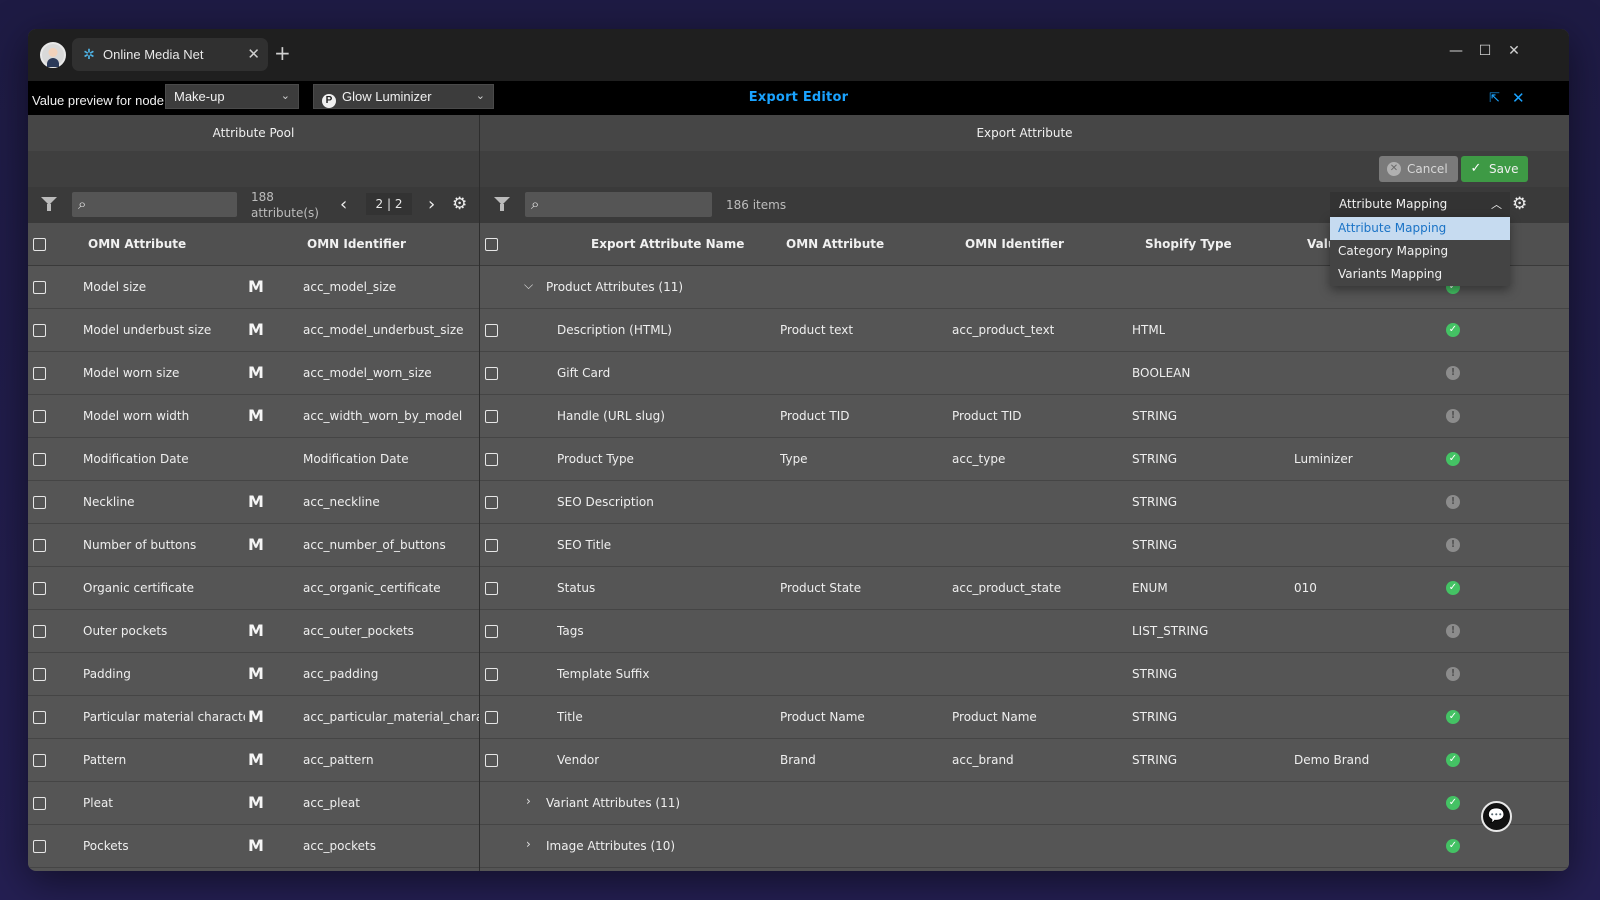 Image resolution: width=1600 pixels, height=900 pixels. What do you see at coordinates (1024, 674) in the screenshot?
I see `table-row: Template Suffix STRING!` at bounding box center [1024, 674].